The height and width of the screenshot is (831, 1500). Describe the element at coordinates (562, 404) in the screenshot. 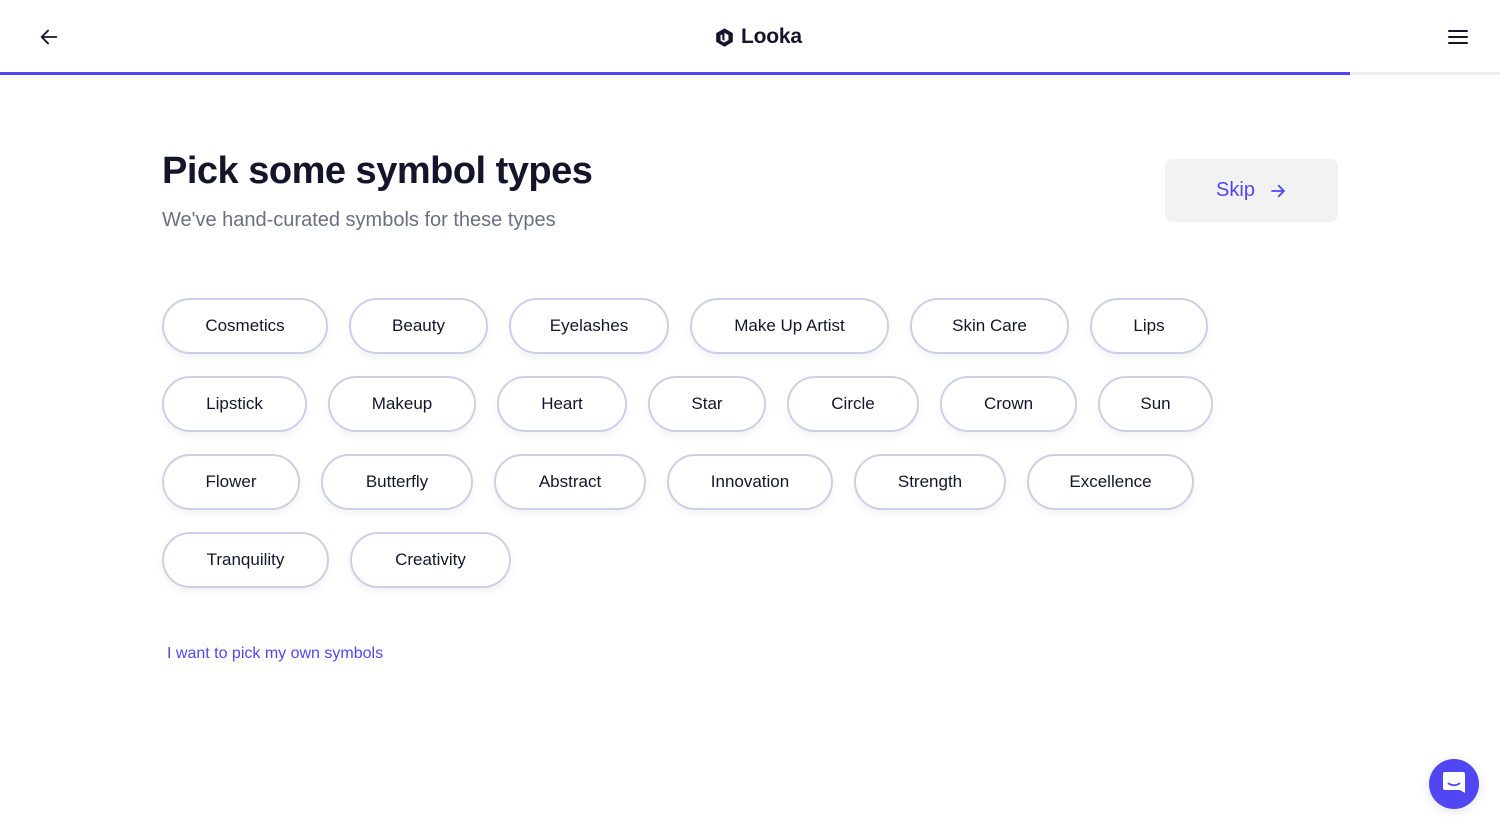

I see `symbol-type-chip-heart: Heart` at that location.